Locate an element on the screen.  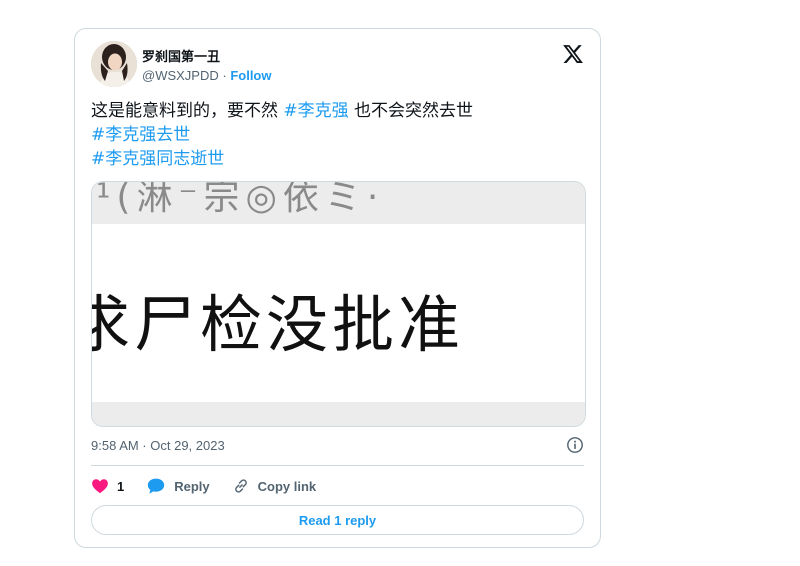
like-count: 1 is located at coordinates (121, 486).